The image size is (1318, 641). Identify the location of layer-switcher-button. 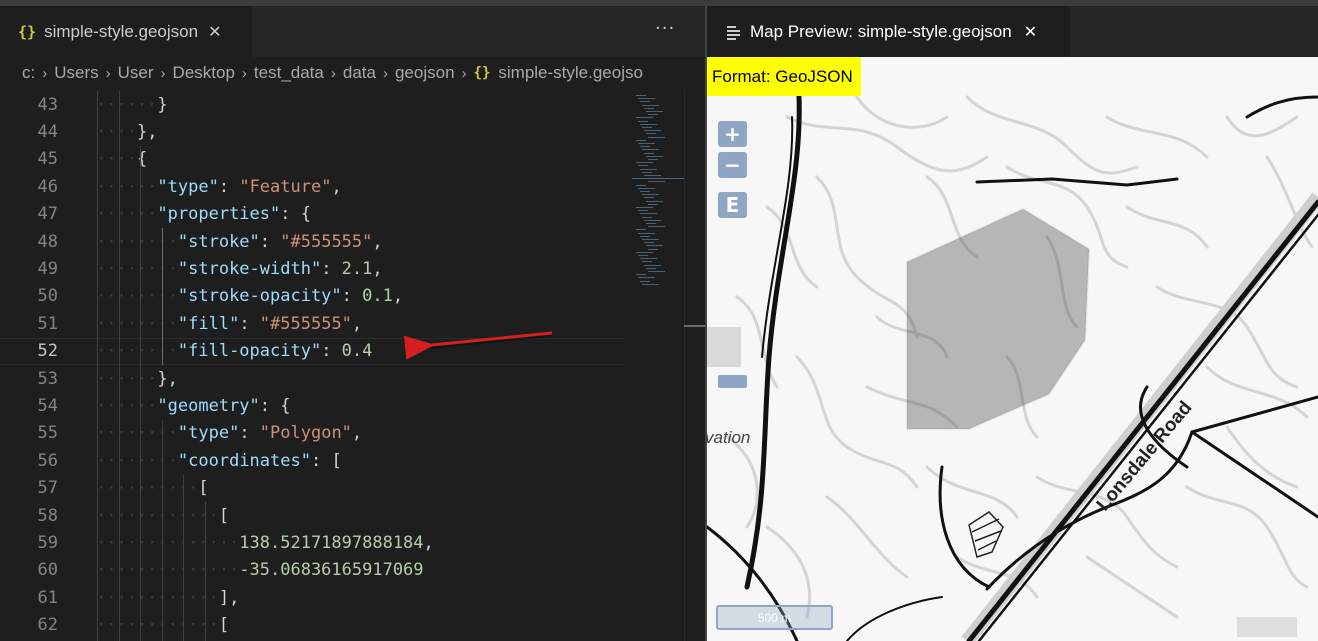
(732, 381).